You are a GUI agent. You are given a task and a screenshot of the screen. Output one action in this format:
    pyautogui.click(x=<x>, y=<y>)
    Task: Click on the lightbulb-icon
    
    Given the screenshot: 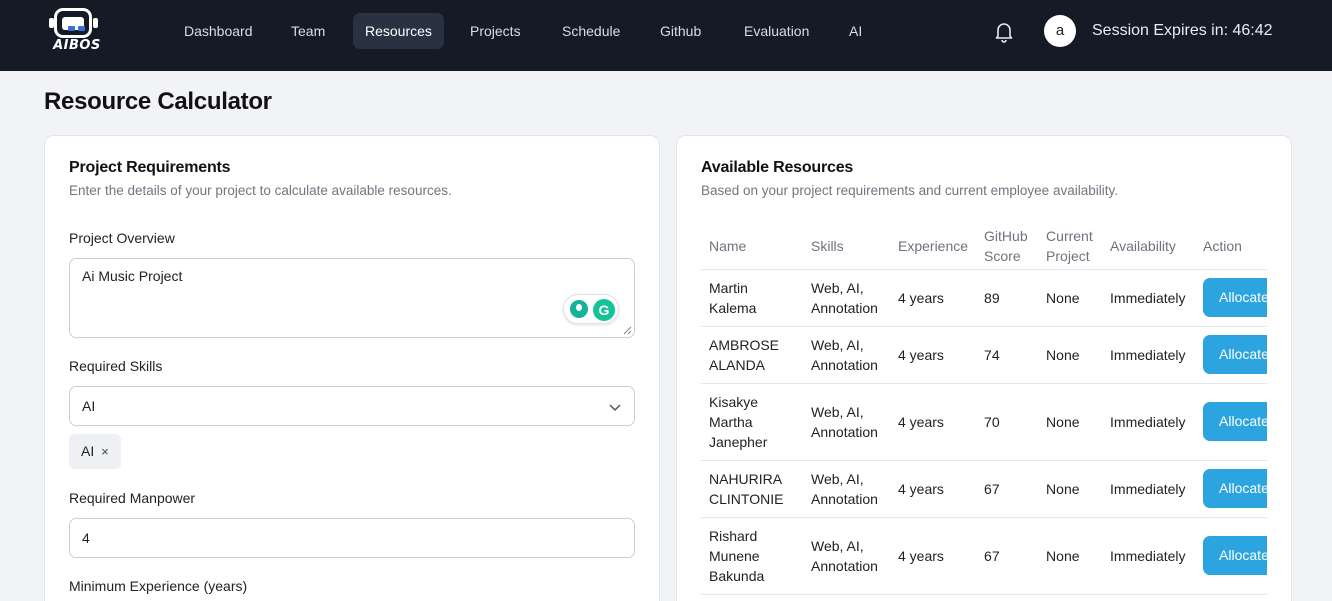 What is the action you would take?
    pyautogui.click(x=579, y=309)
    